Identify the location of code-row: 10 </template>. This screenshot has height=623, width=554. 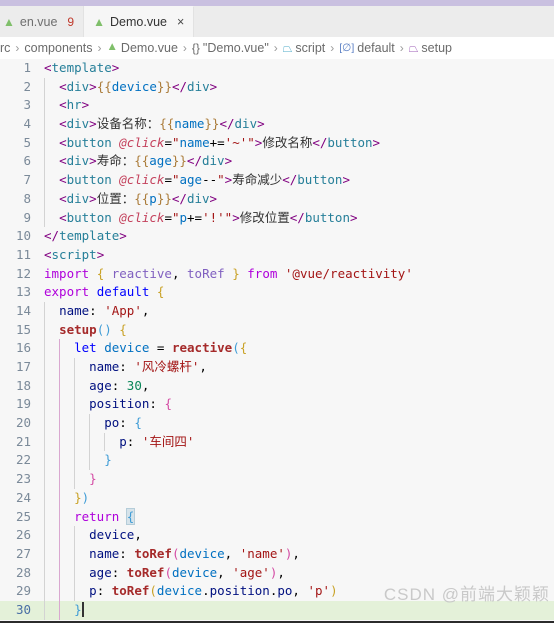
(277, 236).